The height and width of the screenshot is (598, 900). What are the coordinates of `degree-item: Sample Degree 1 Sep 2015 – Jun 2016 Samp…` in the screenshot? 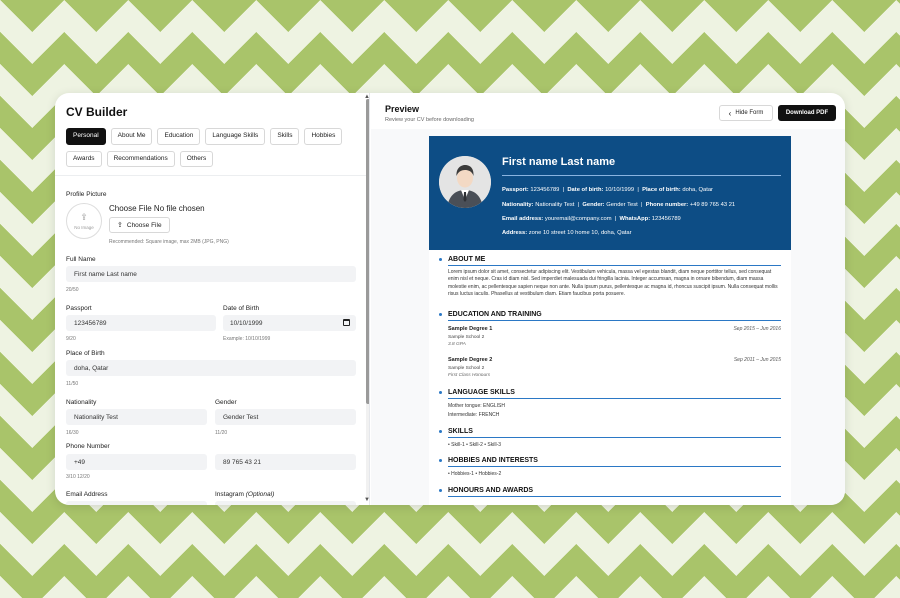 It's located at (614, 341).